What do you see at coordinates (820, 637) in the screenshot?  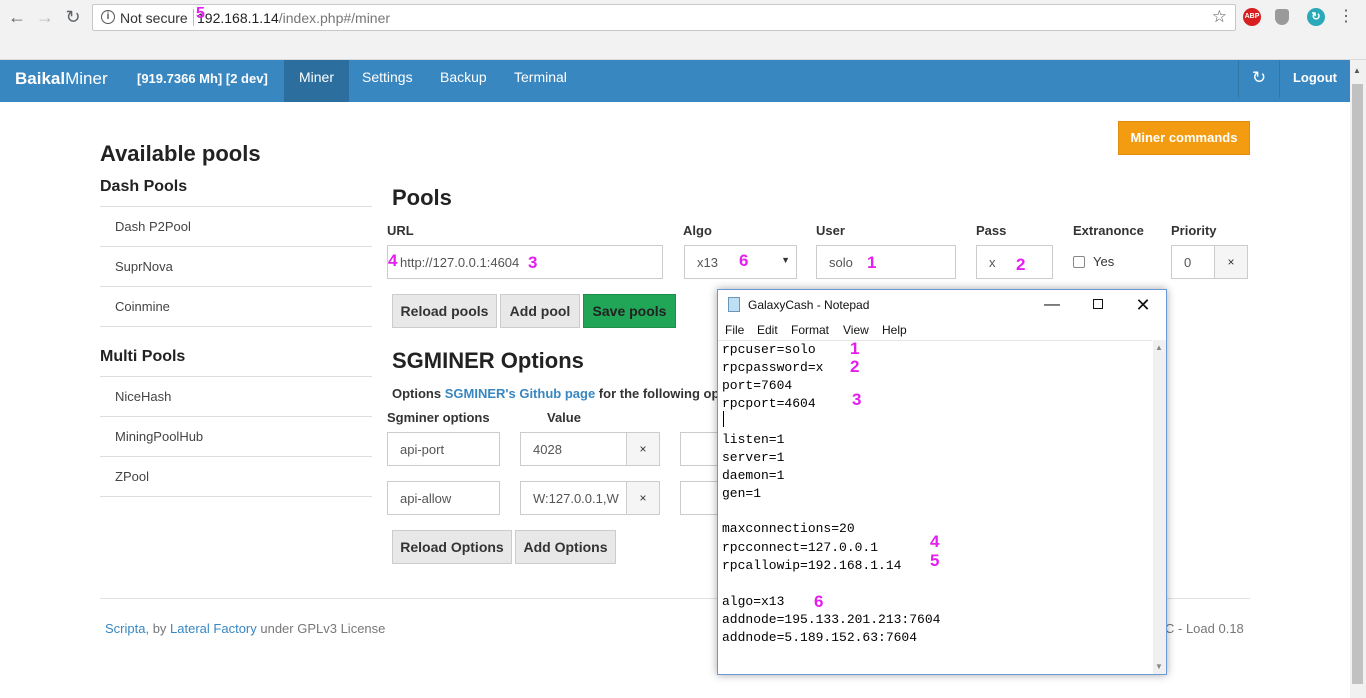 I see `text-line: addnode=5.189.152.63:7604` at bounding box center [820, 637].